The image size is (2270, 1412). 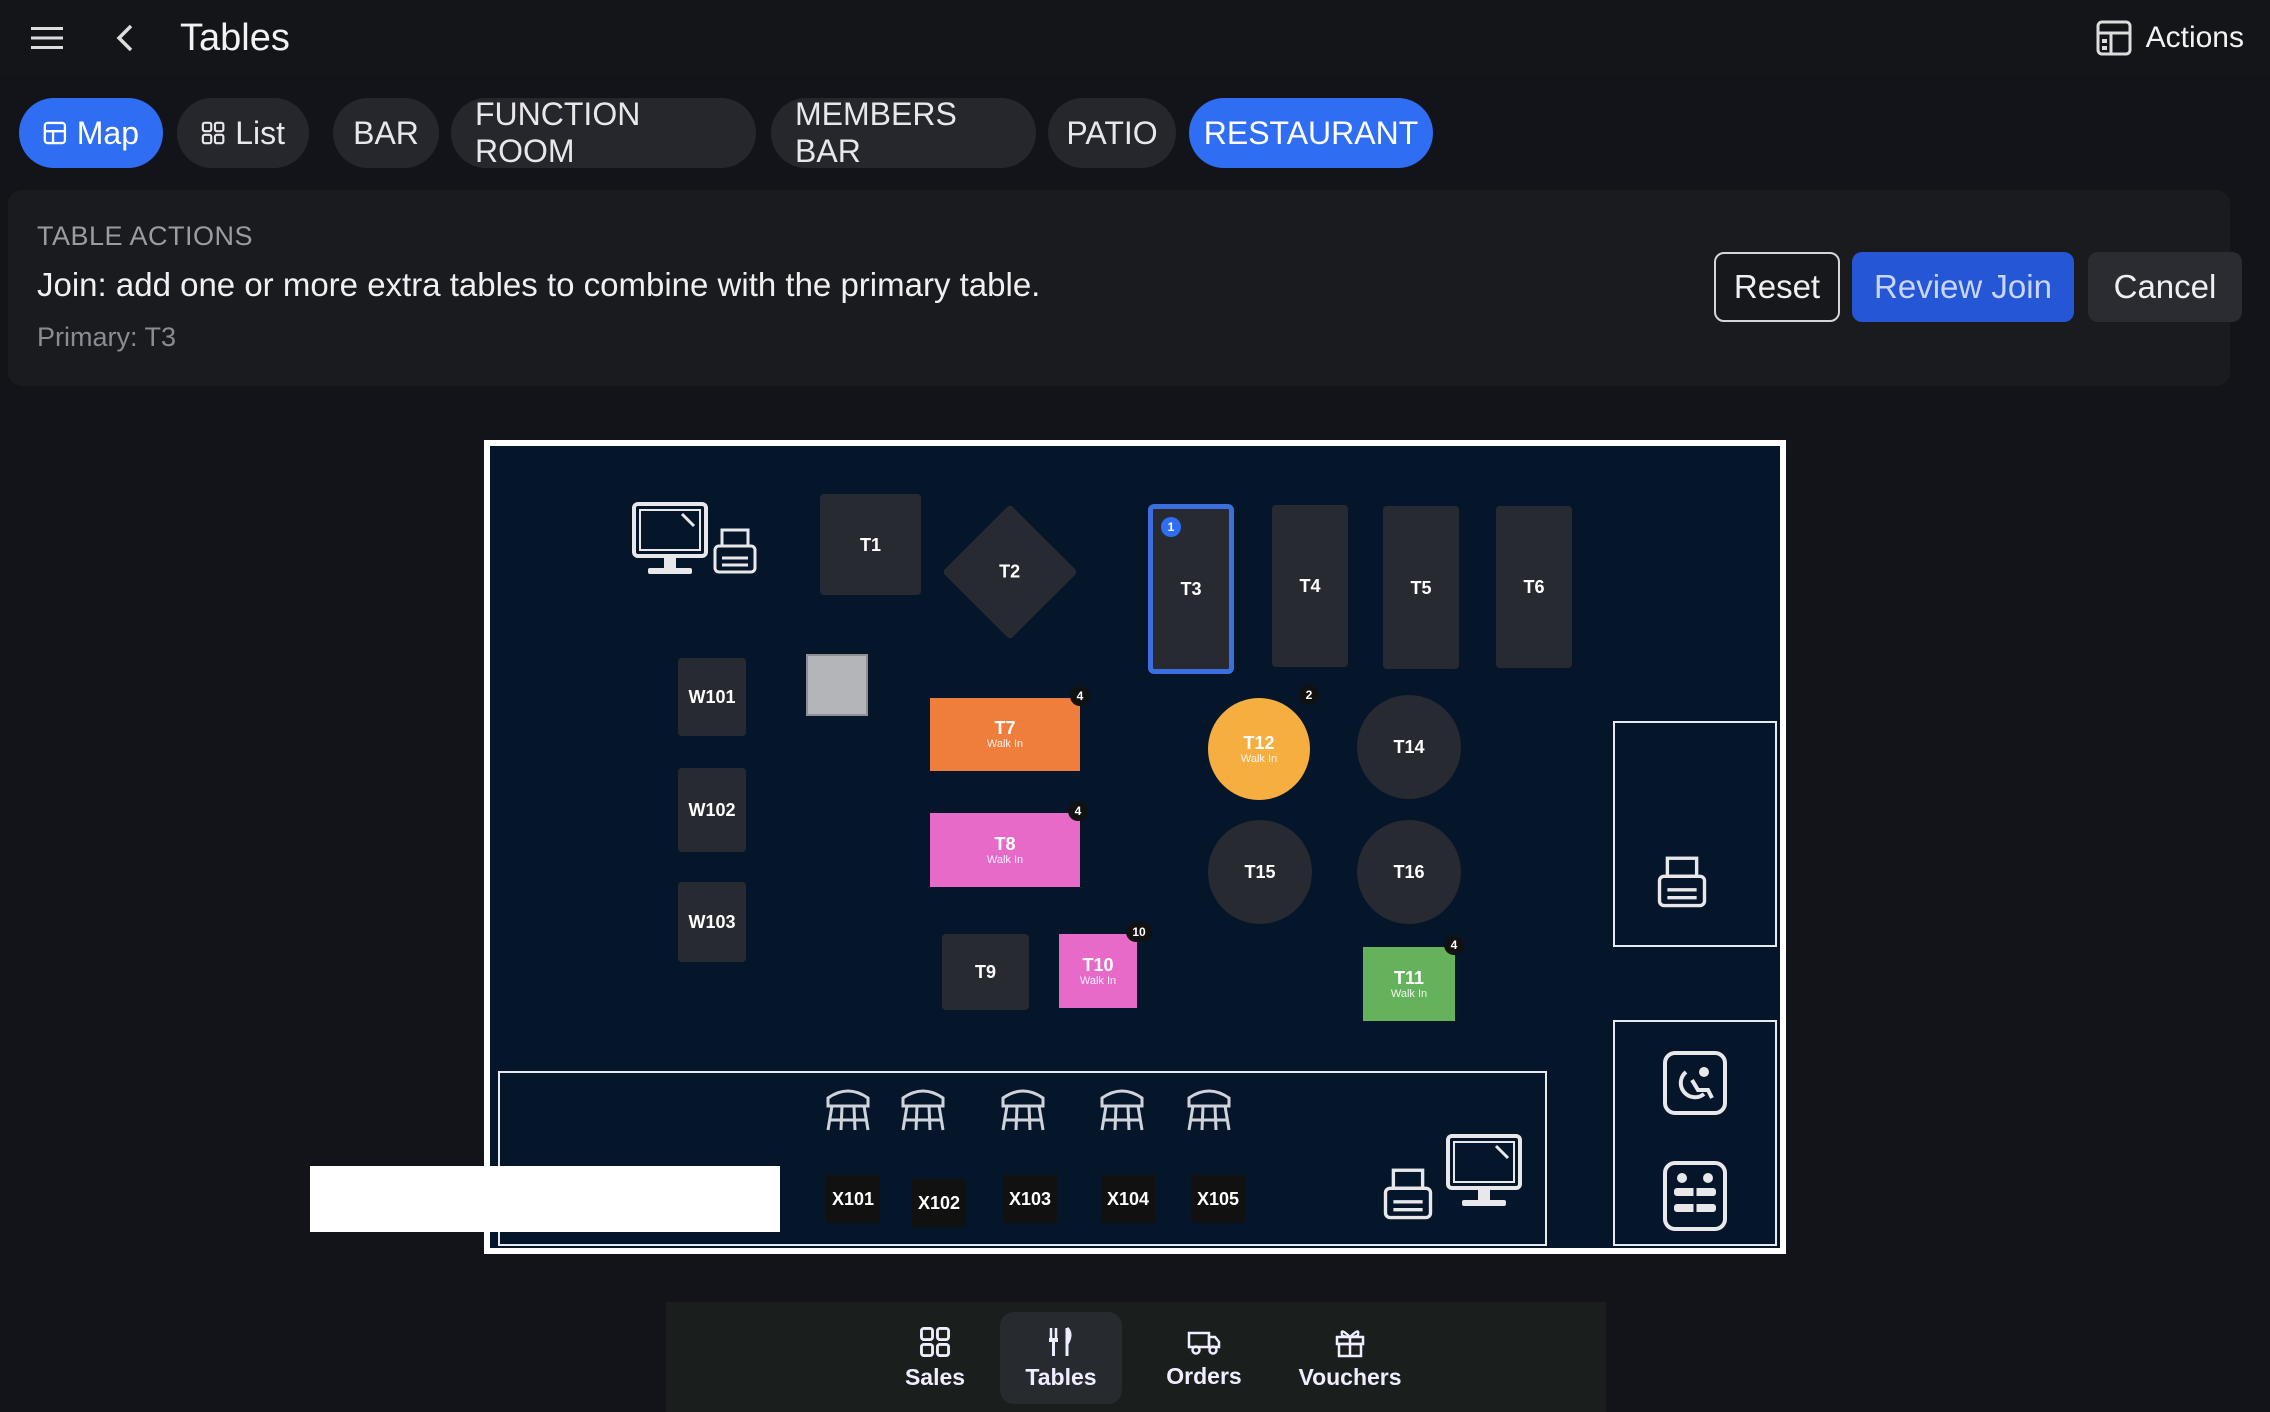 What do you see at coordinates (1005, 859) in the screenshot?
I see `table-t8-status: Walk In` at bounding box center [1005, 859].